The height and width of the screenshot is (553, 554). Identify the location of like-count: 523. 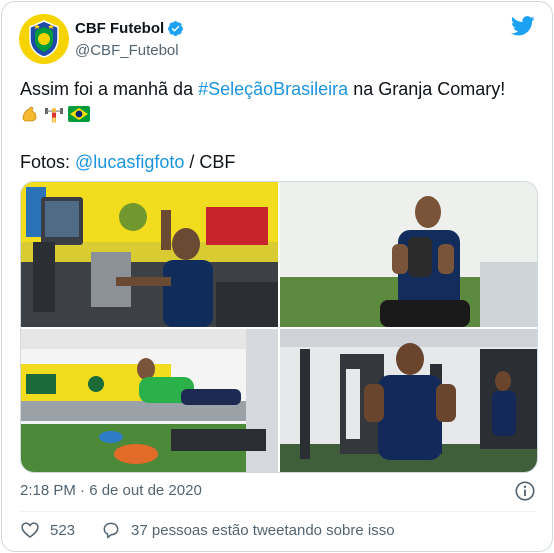
(63, 530).